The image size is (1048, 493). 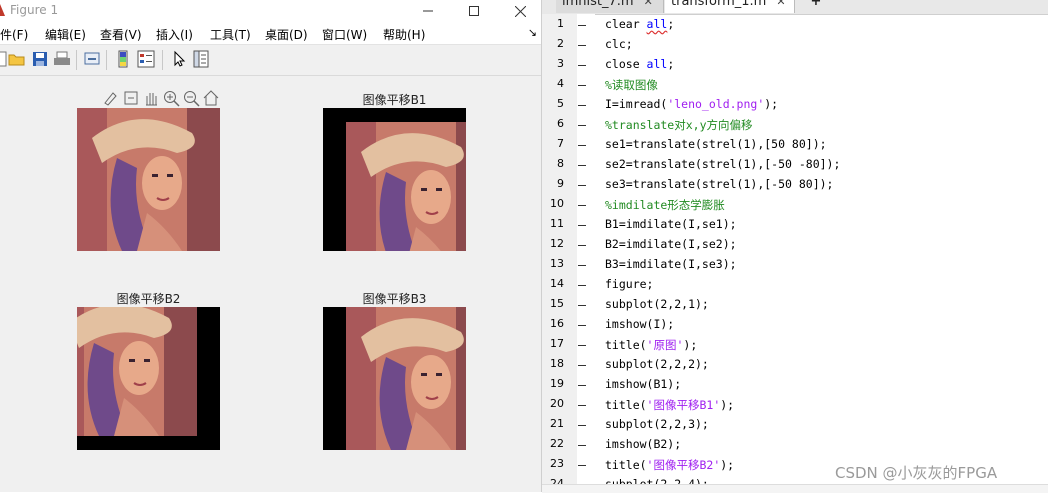 I want to click on menu-view: 查看(V), so click(x=121, y=34).